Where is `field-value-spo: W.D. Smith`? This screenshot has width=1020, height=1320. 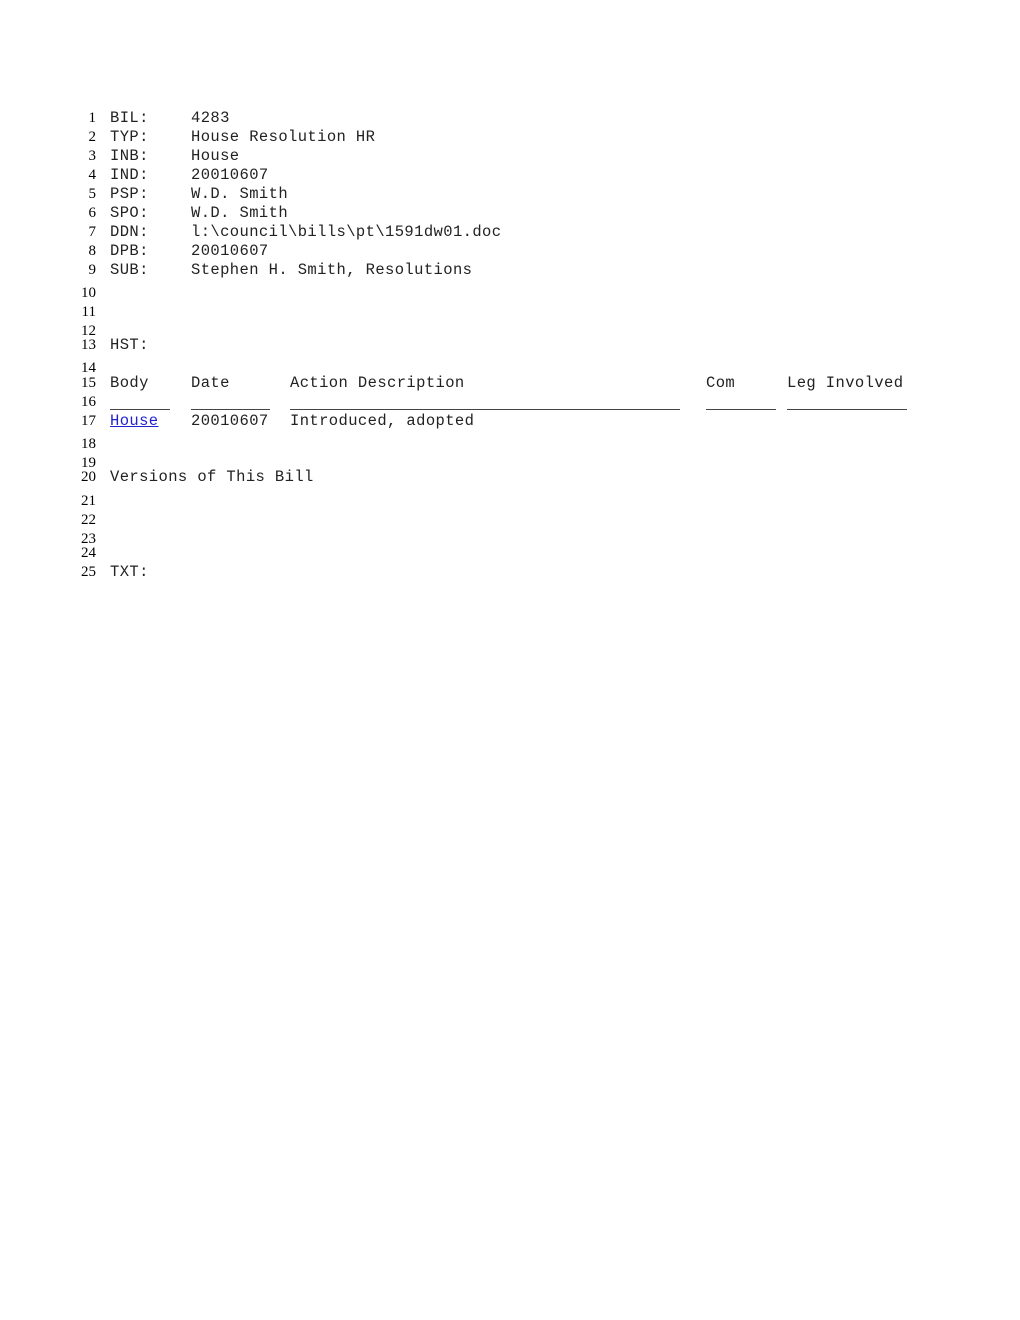 field-value-spo: W.D. Smith is located at coordinates (240, 213).